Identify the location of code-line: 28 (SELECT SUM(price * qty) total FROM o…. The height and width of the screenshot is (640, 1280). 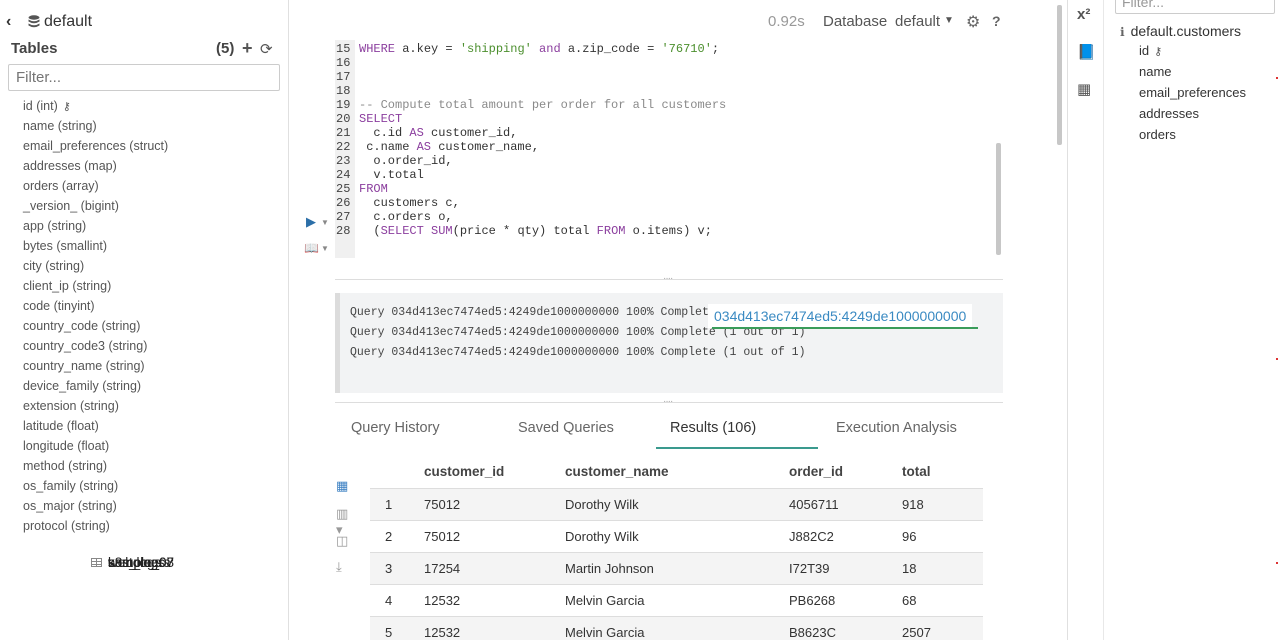
(665, 231).